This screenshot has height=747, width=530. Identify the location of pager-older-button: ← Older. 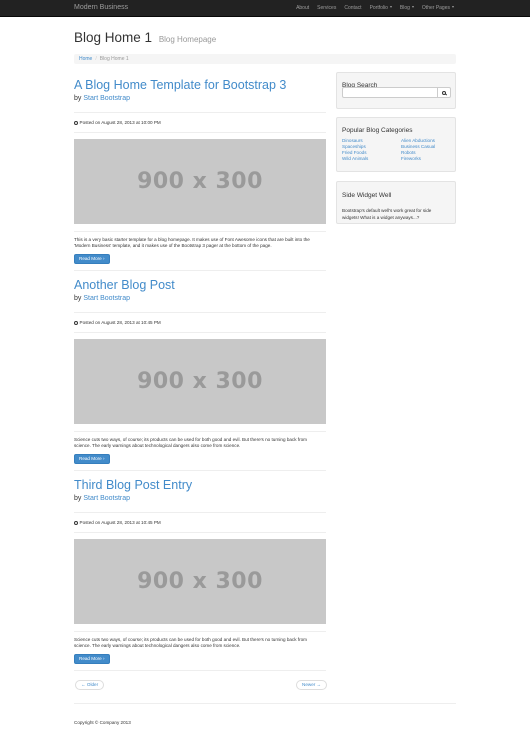
(90, 685).